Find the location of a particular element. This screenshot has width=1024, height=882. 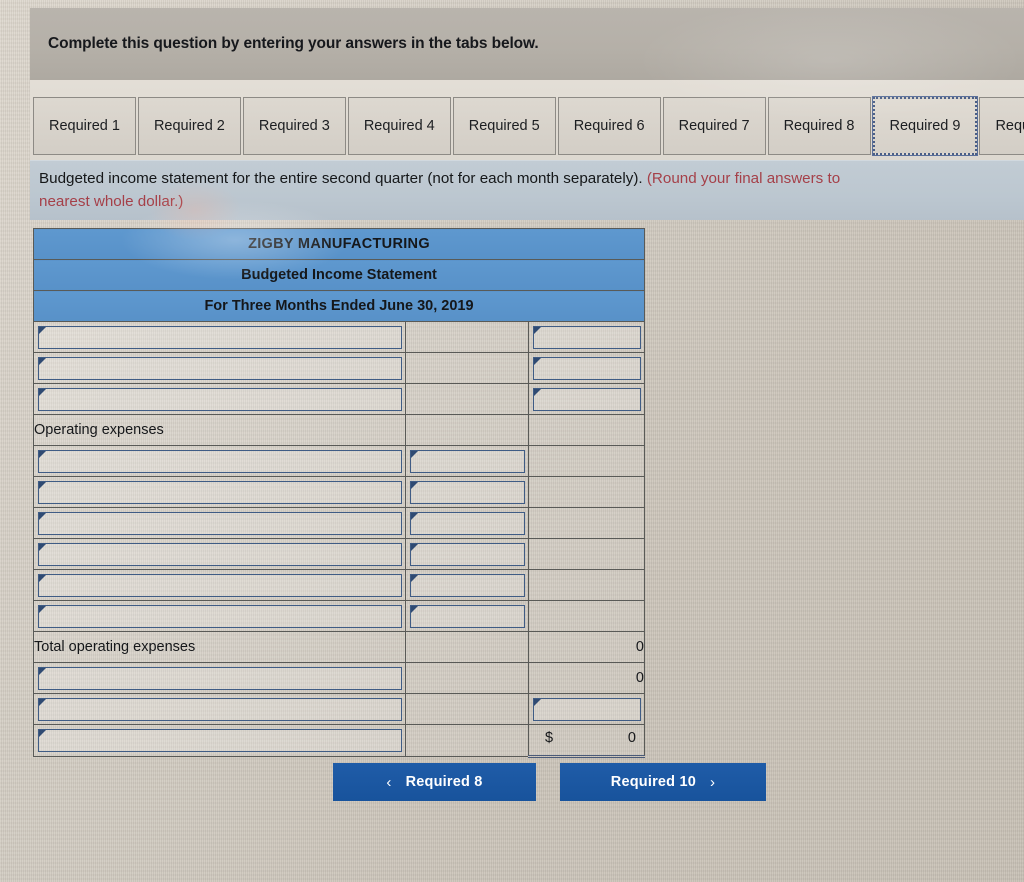

tab-required-1: Required 1 is located at coordinates (84, 126).